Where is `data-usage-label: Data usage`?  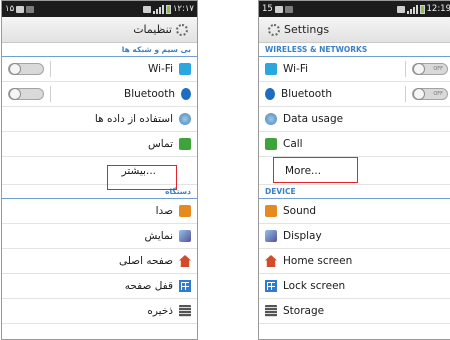 data-usage-label: Data usage is located at coordinates (313, 119).